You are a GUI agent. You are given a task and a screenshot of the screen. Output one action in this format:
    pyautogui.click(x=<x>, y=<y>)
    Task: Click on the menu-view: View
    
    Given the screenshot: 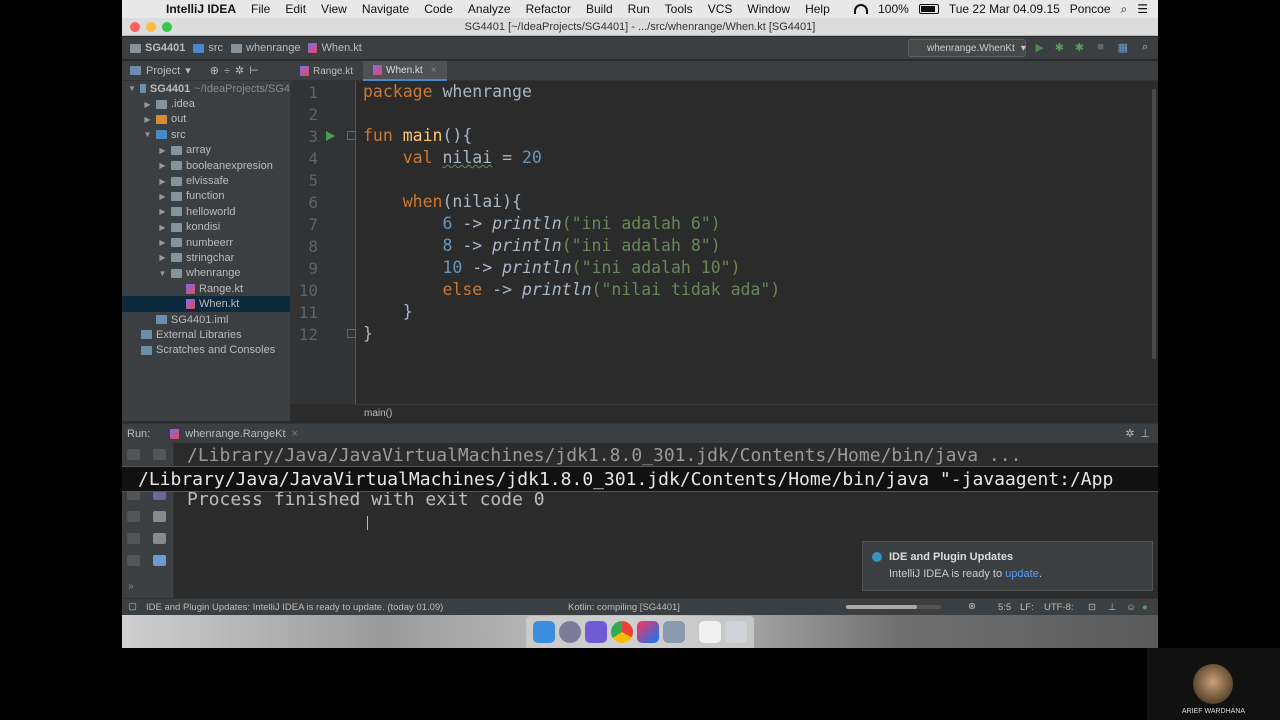 What is the action you would take?
    pyautogui.click(x=334, y=9)
    